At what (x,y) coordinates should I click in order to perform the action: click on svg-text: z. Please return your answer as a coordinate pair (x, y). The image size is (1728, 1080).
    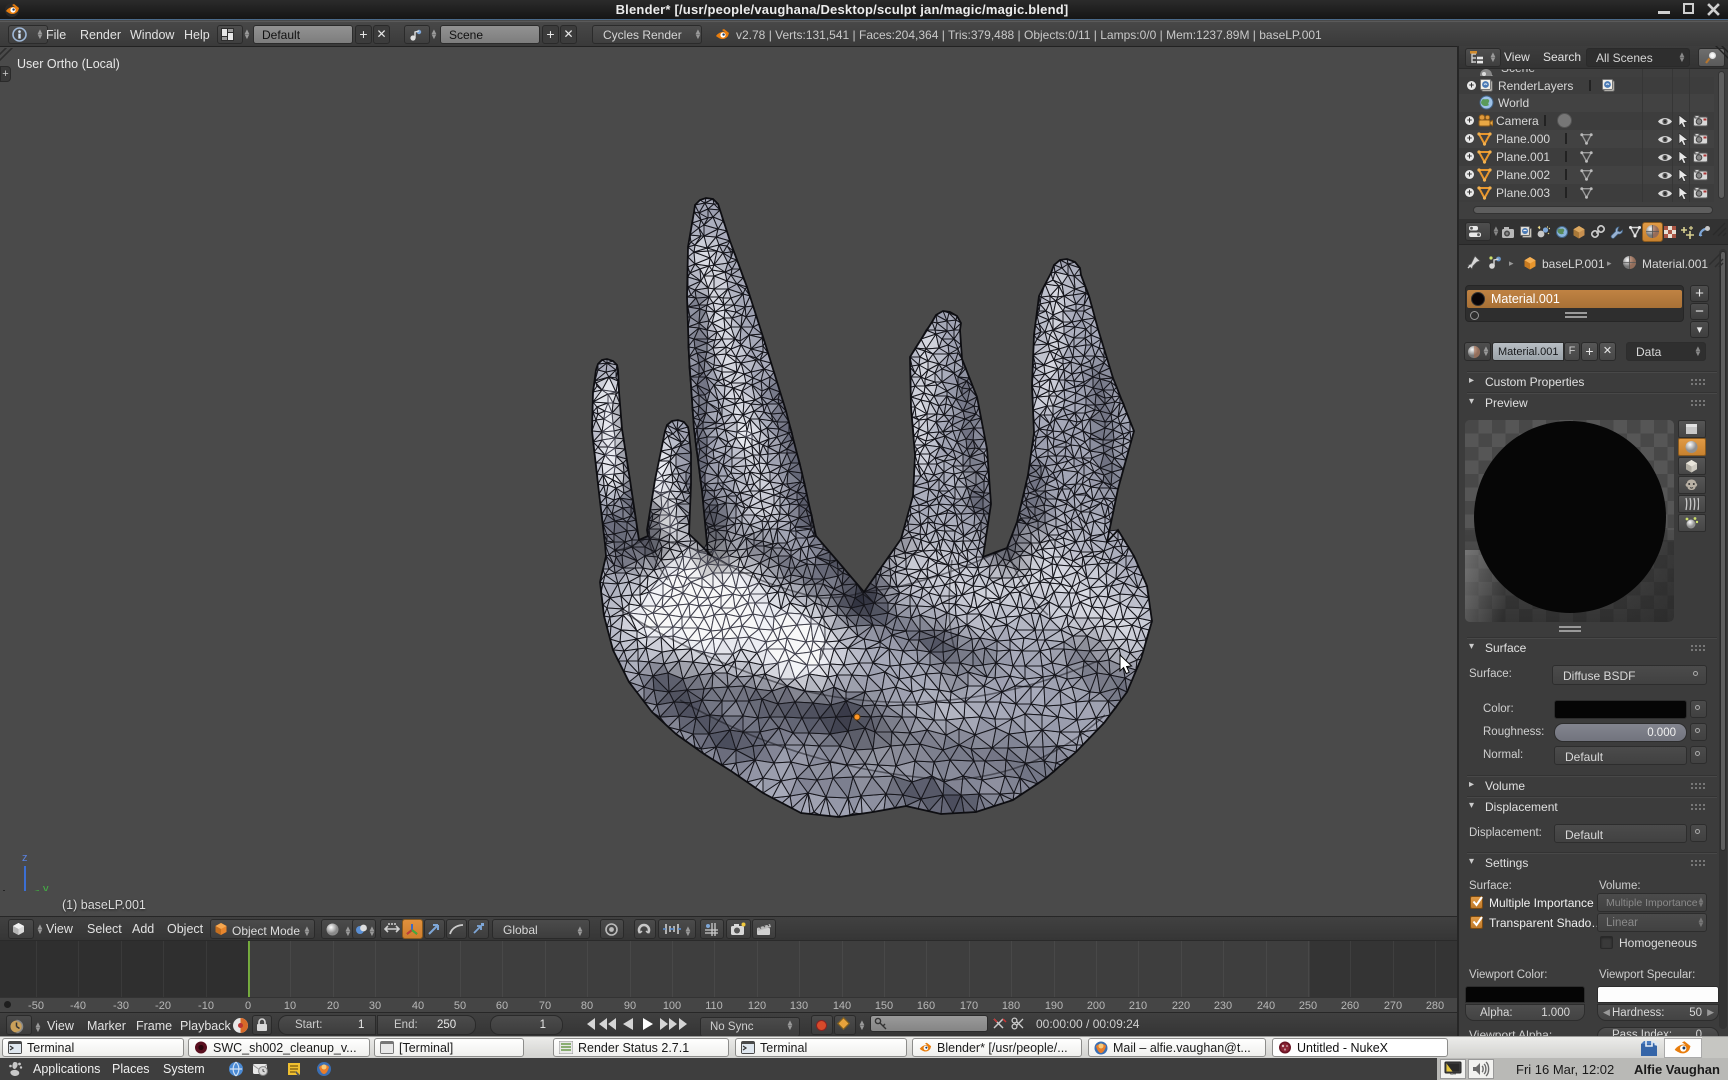
    Looking at the image, I should click on (25, 858).